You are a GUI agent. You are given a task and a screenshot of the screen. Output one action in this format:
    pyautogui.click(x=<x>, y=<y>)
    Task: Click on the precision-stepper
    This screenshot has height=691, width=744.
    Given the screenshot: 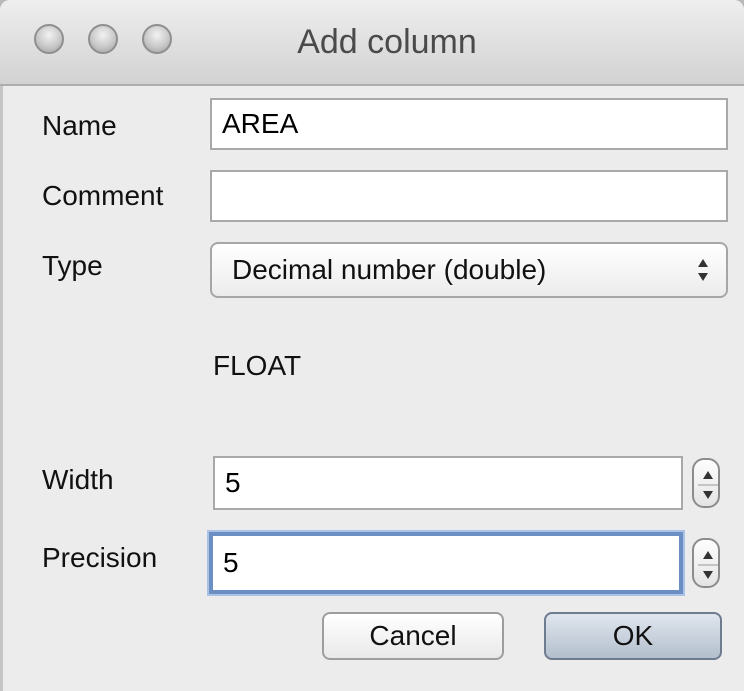 What is the action you would take?
    pyautogui.click(x=706, y=563)
    